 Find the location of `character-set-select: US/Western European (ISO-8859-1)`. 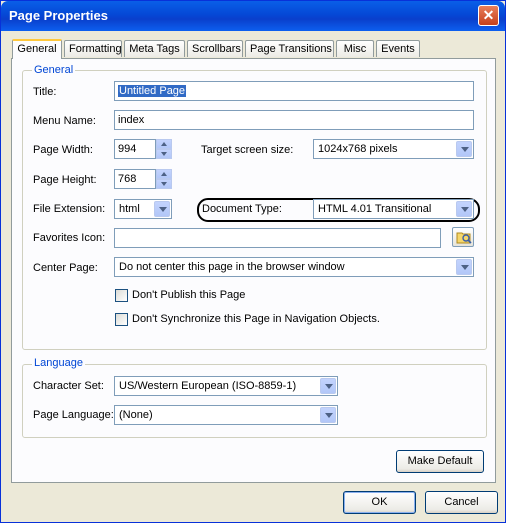

character-set-select: US/Western European (ISO-8859-1) is located at coordinates (226, 386).